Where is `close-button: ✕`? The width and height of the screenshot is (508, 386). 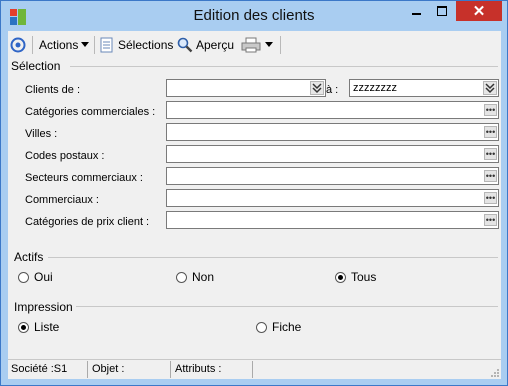 close-button: ✕ is located at coordinates (479, 11).